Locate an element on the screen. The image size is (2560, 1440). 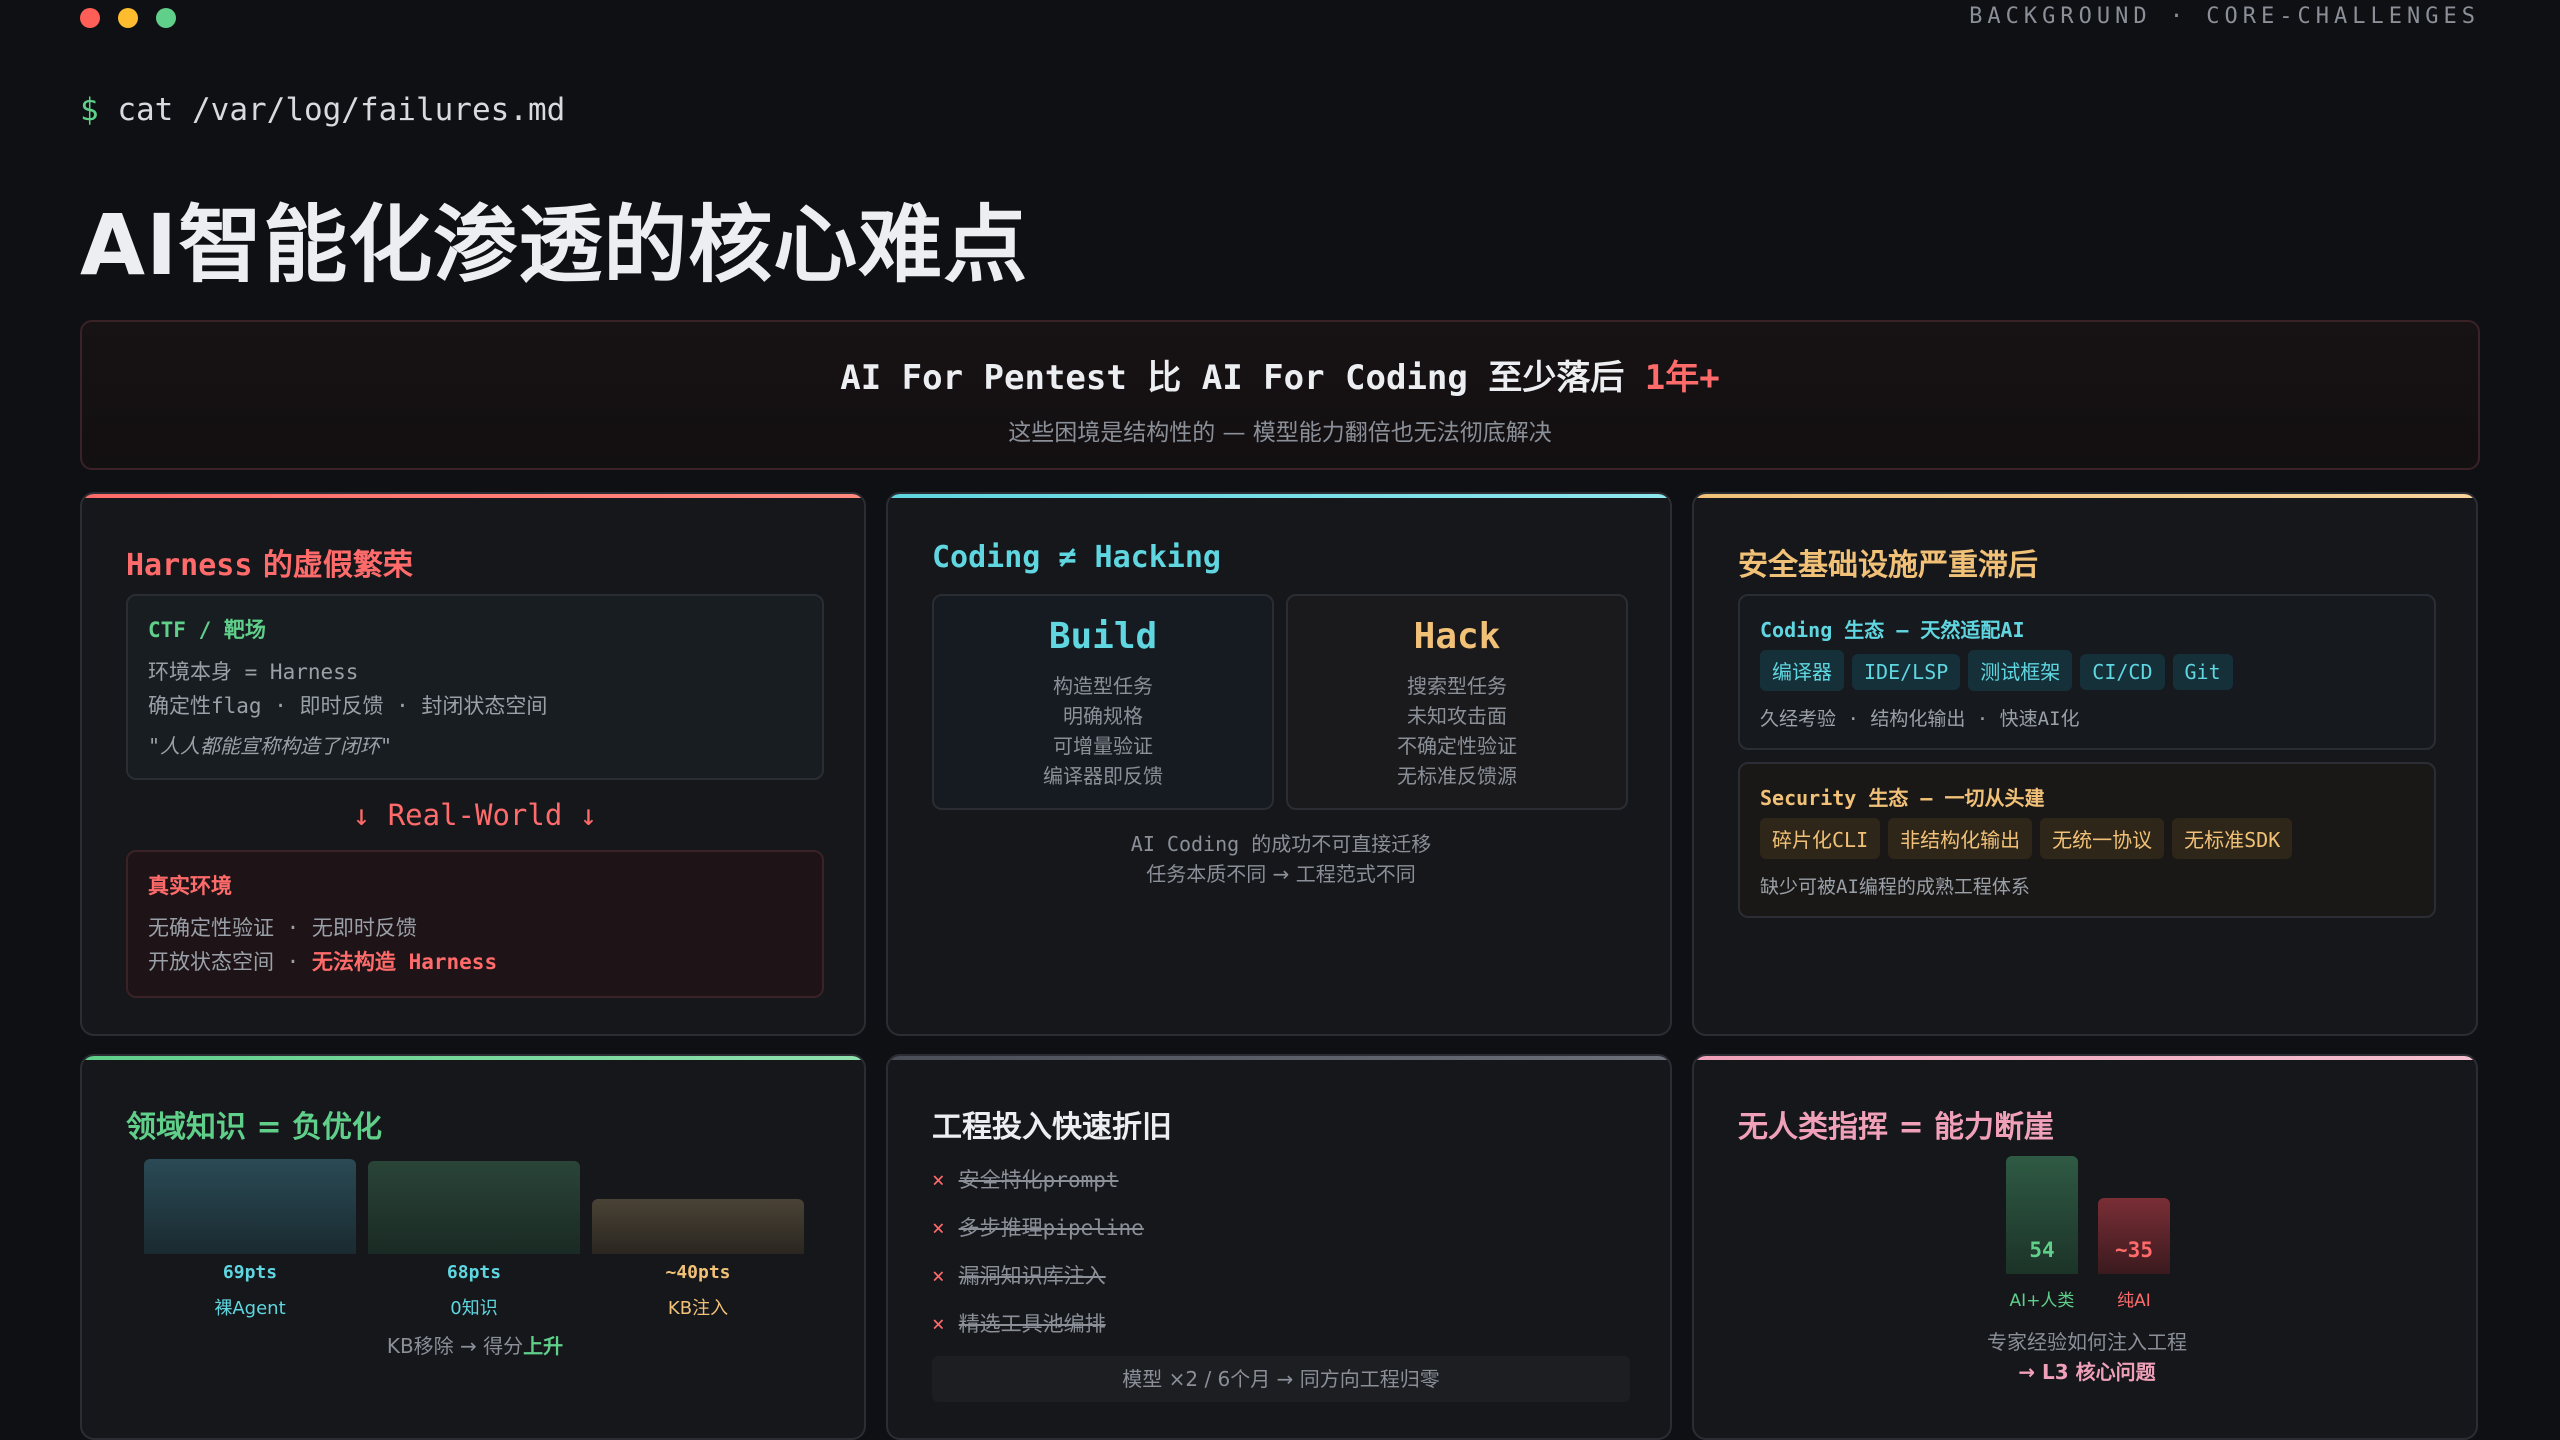
real-env-line2-text: 开放状态空间 · is located at coordinates (230, 962).